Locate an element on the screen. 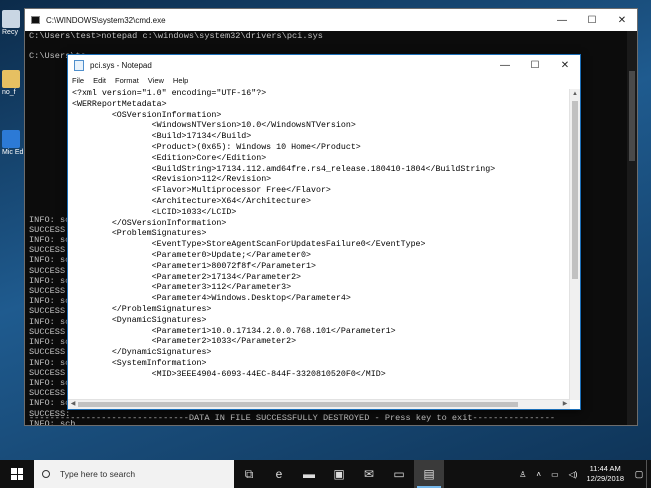 This screenshot has width=651, height=488. notepad-line: <Flavor>Multiprocessor Free</Flavor> is located at coordinates (201, 191).